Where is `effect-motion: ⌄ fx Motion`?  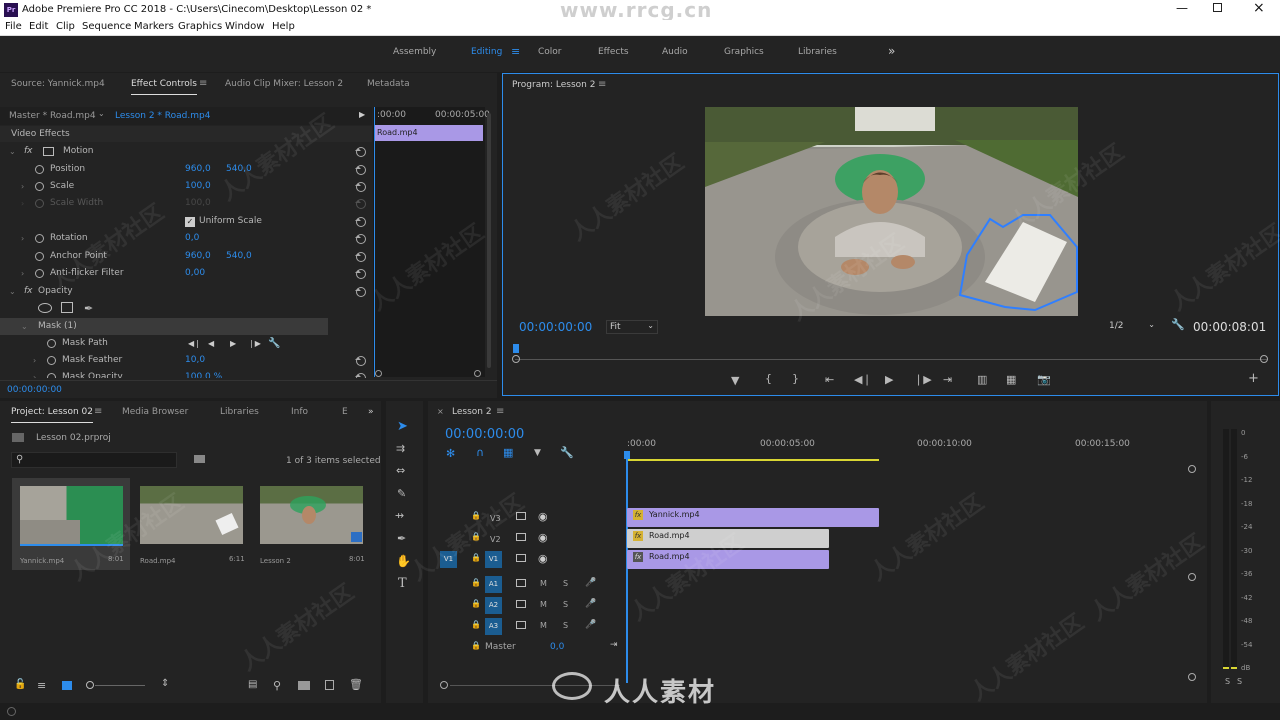 effect-motion: ⌄ fx Motion is located at coordinates (186, 151).